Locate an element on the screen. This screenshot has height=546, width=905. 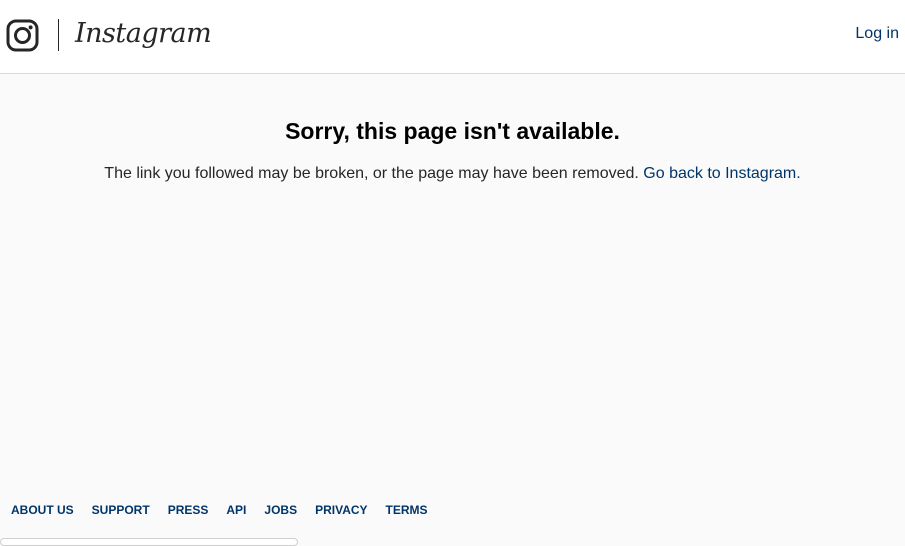
footer-link-privacy: PRIVACY is located at coordinates (341, 510).